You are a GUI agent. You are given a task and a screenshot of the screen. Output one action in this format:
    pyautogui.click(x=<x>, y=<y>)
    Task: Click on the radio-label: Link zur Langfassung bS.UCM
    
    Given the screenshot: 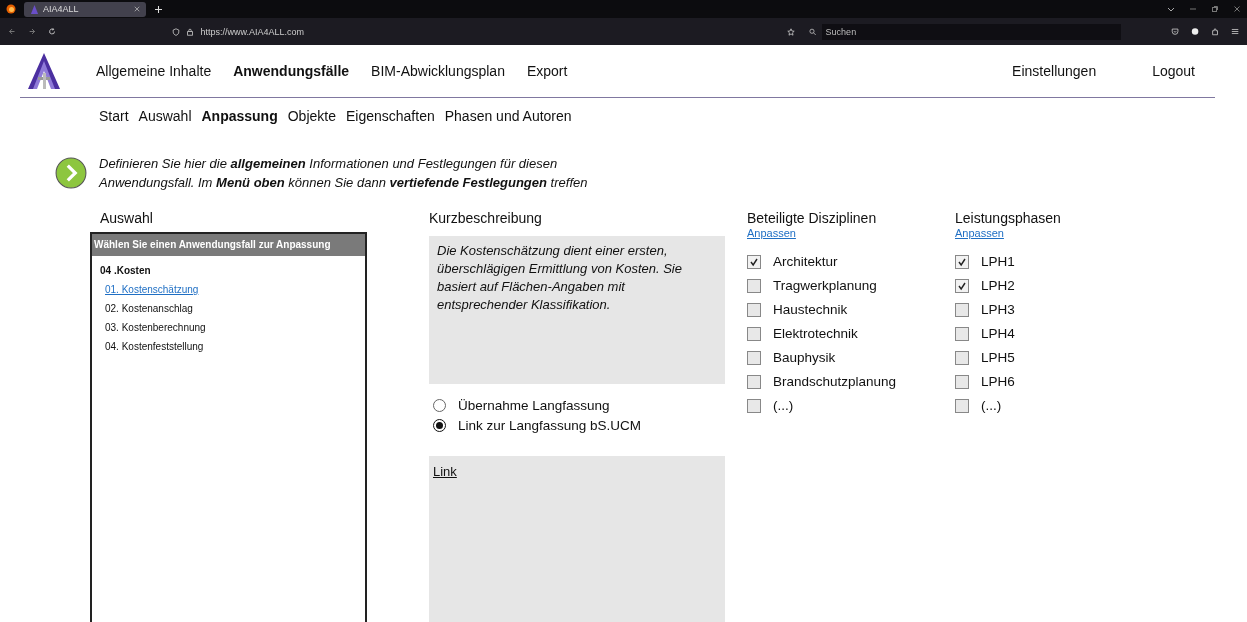 What is the action you would take?
    pyautogui.click(x=550, y=425)
    